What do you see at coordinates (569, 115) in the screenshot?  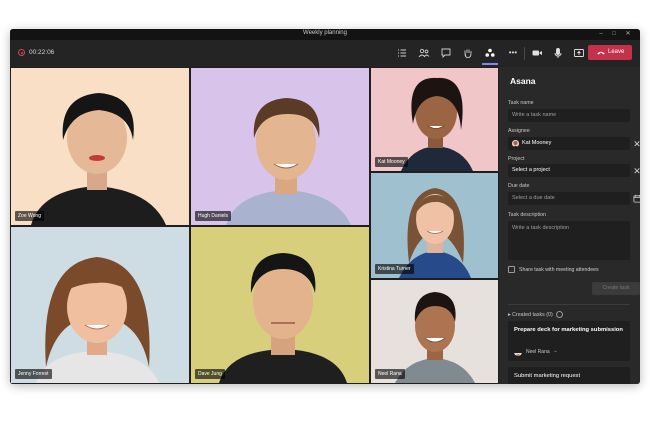 I see `task-name-input: Write a task name` at bounding box center [569, 115].